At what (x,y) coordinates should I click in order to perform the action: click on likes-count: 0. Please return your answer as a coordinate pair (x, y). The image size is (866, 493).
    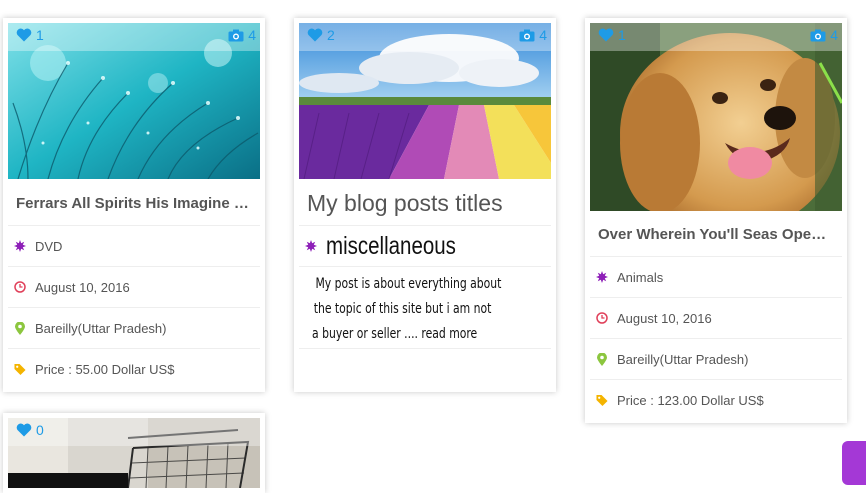
    Looking at the image, I should click on (40, 430).